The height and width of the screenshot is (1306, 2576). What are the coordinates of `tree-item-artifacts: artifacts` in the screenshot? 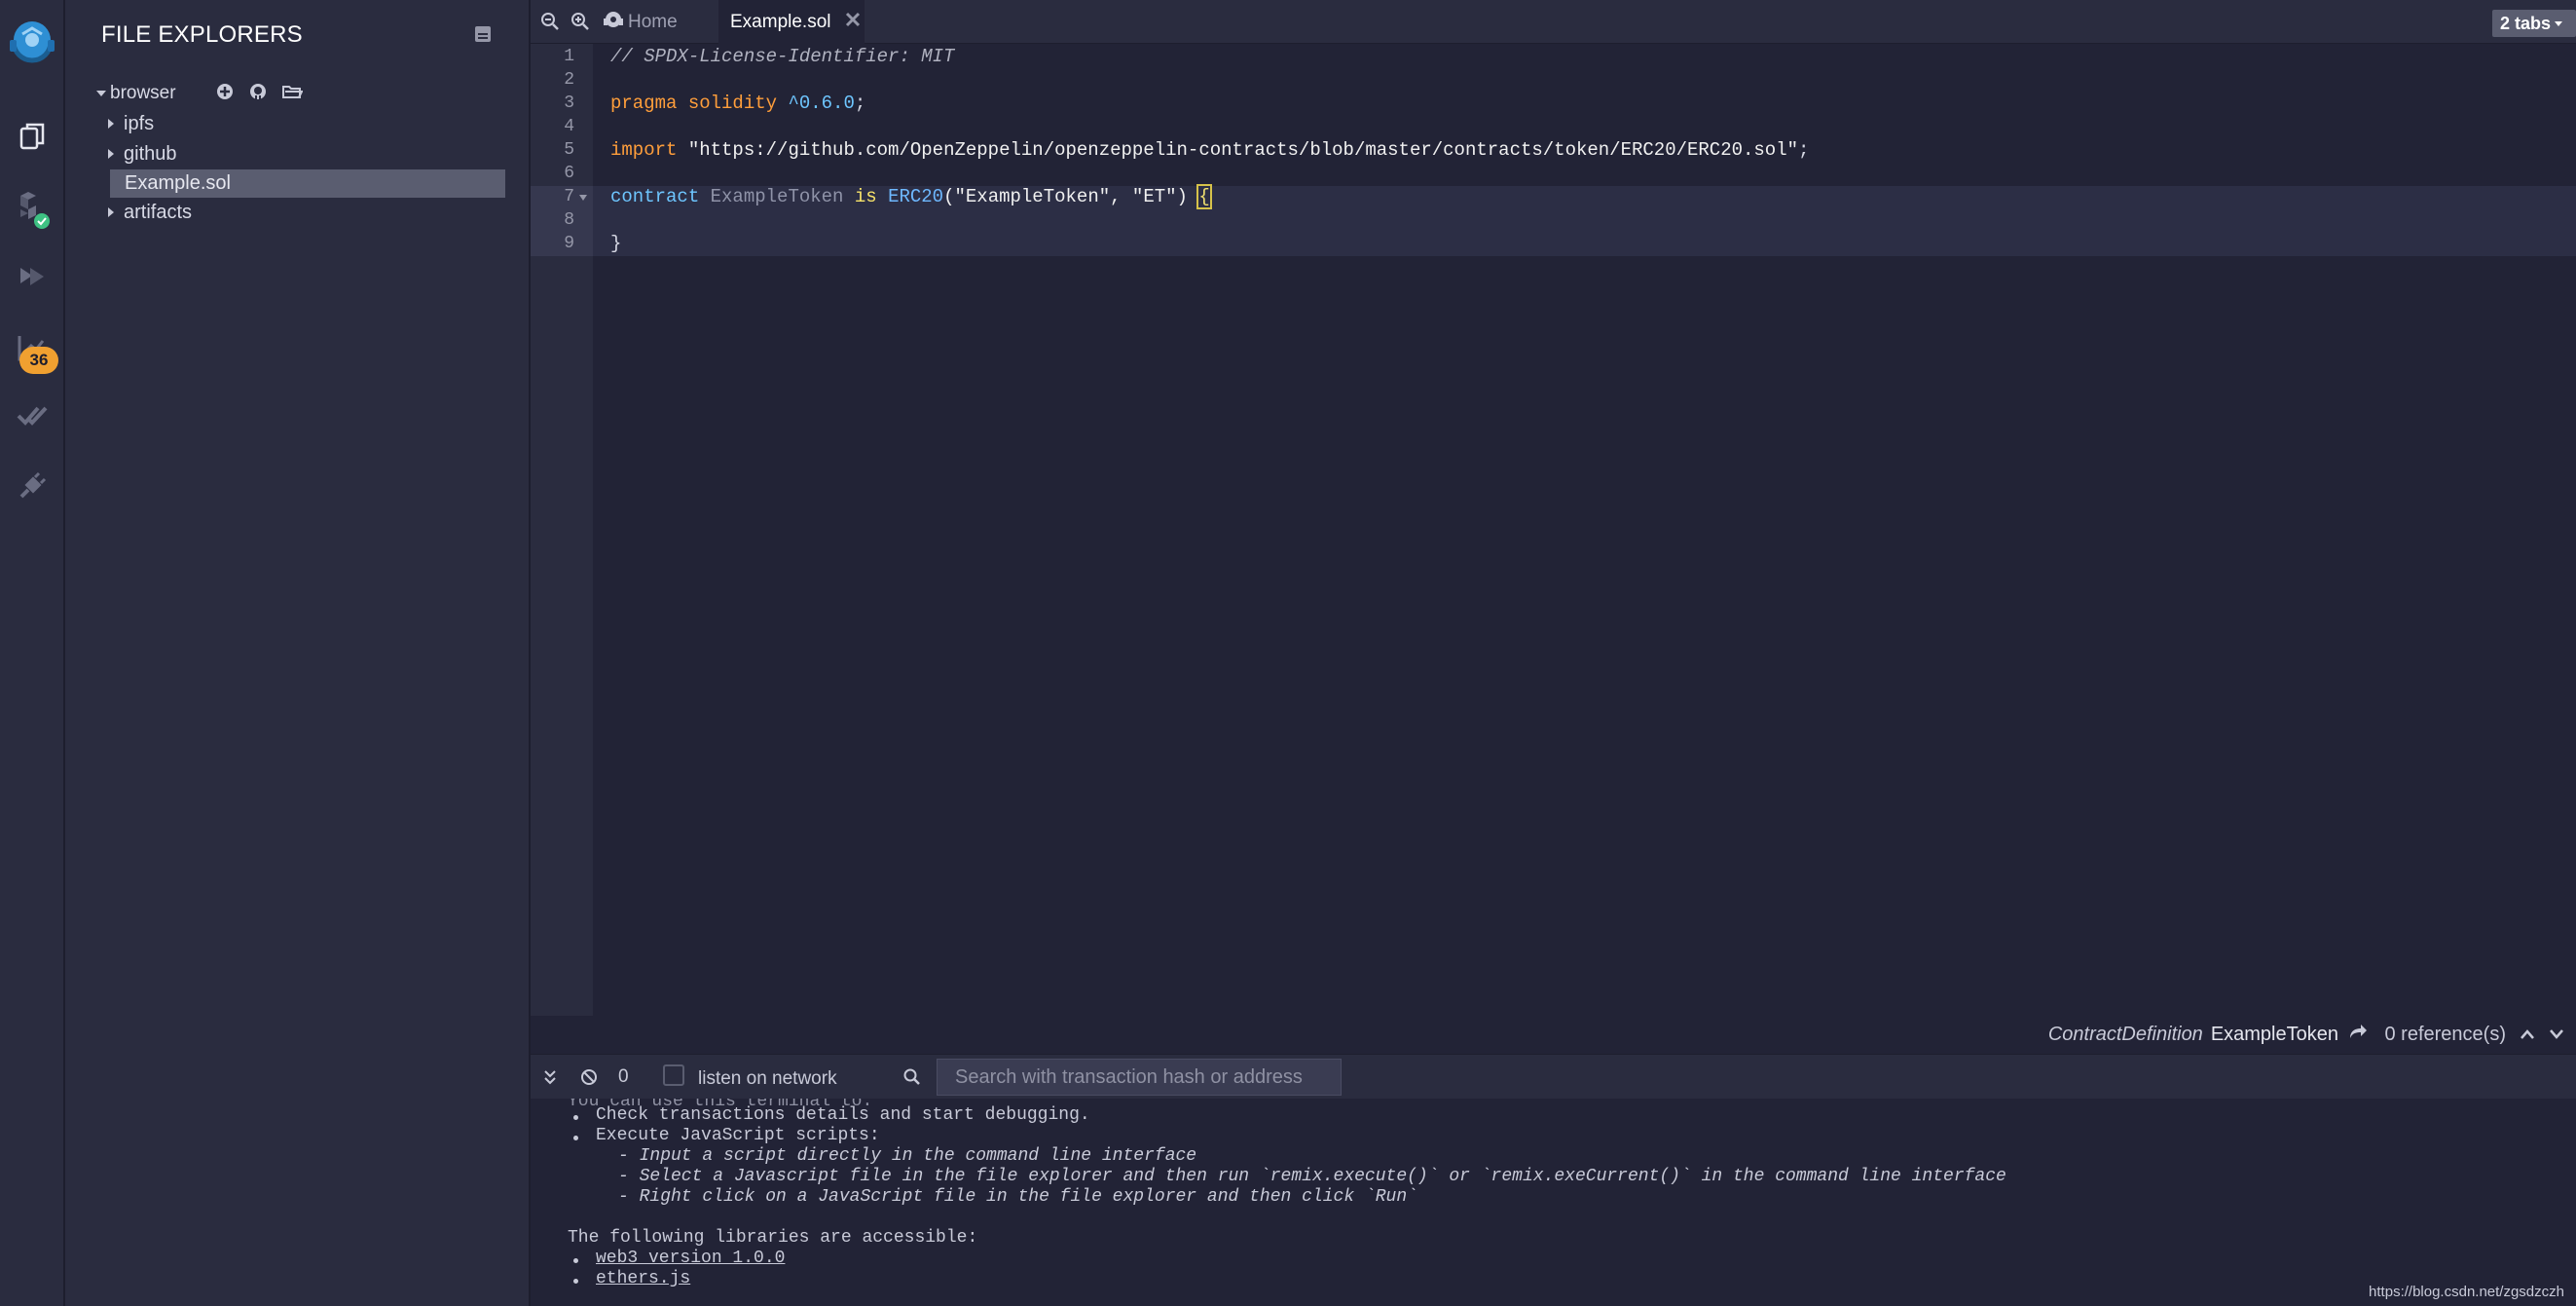 It's located at (305, 212).